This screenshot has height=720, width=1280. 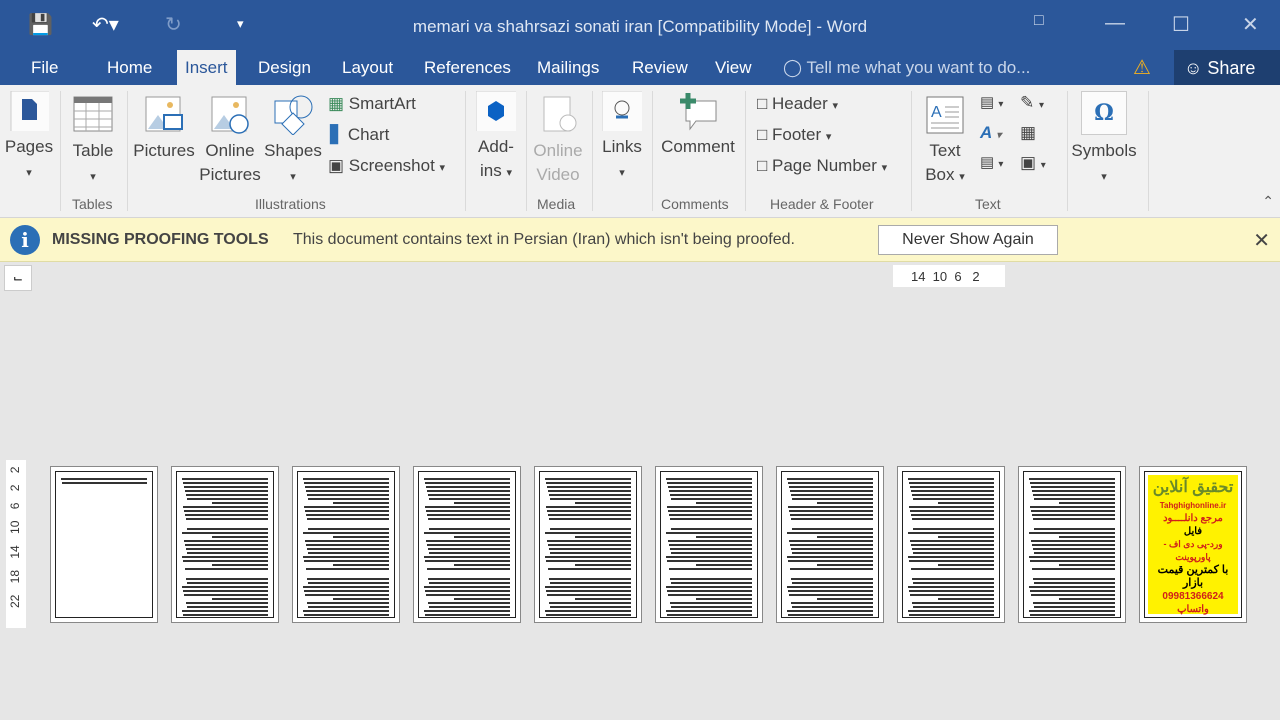 What do you see at coordinates (1268, 201) in the screenshot?
I see `collapse-ribbon-icon: ⌃` at bounding box center [1268, 201].